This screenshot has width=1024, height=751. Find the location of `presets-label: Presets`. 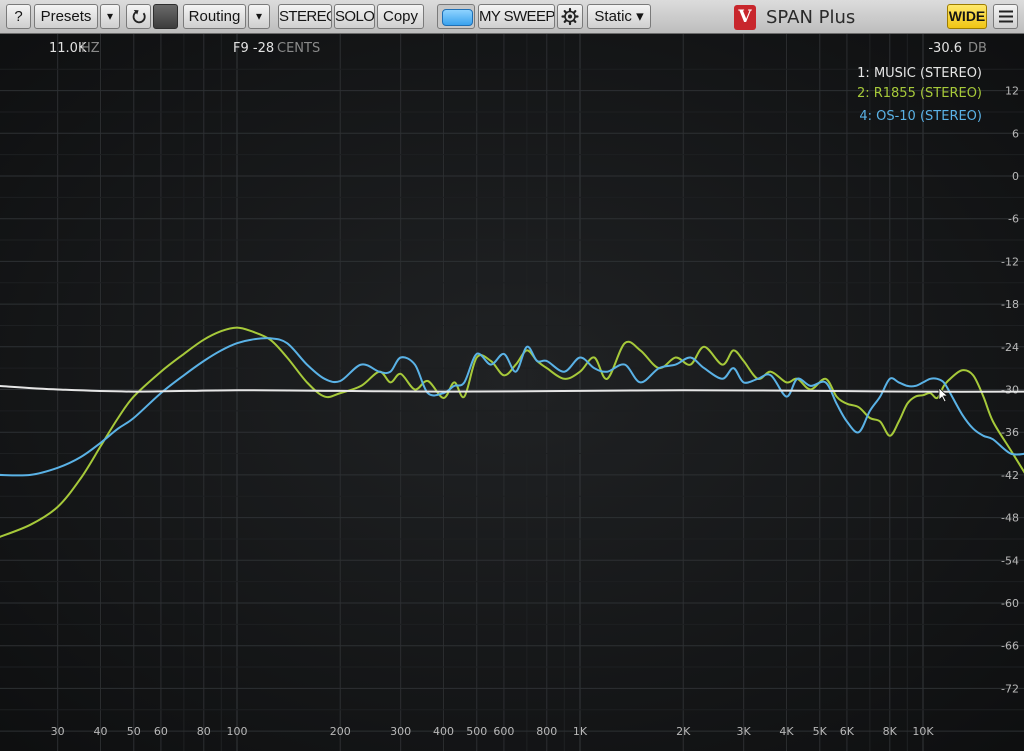

presets-label: Presets is located at coordinates (66, 16).